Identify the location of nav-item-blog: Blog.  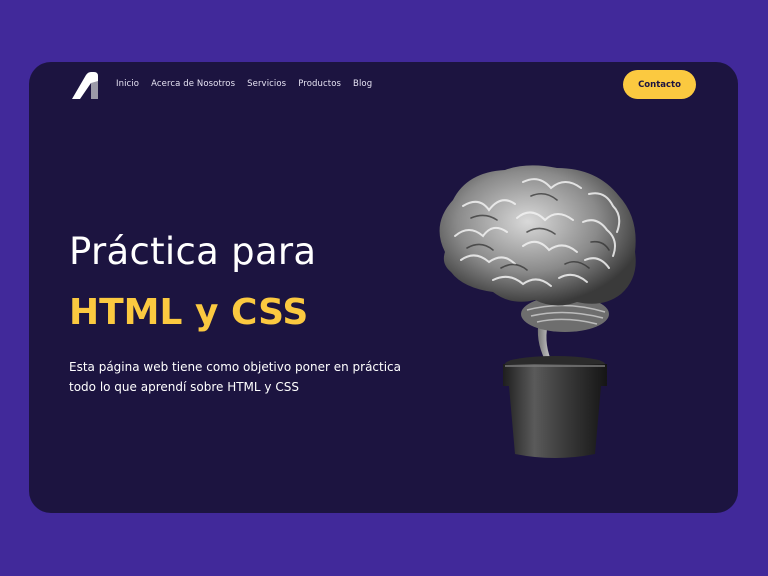
(362, 84).